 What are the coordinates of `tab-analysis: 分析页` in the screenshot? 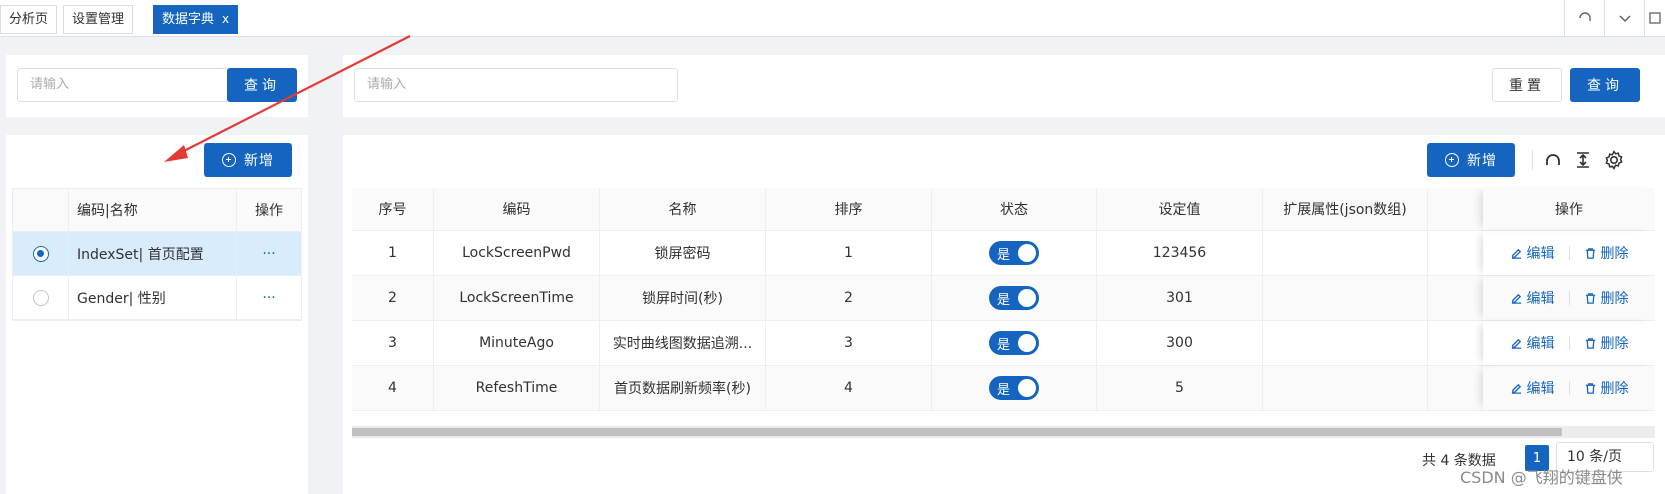 It's located at (29, 19).